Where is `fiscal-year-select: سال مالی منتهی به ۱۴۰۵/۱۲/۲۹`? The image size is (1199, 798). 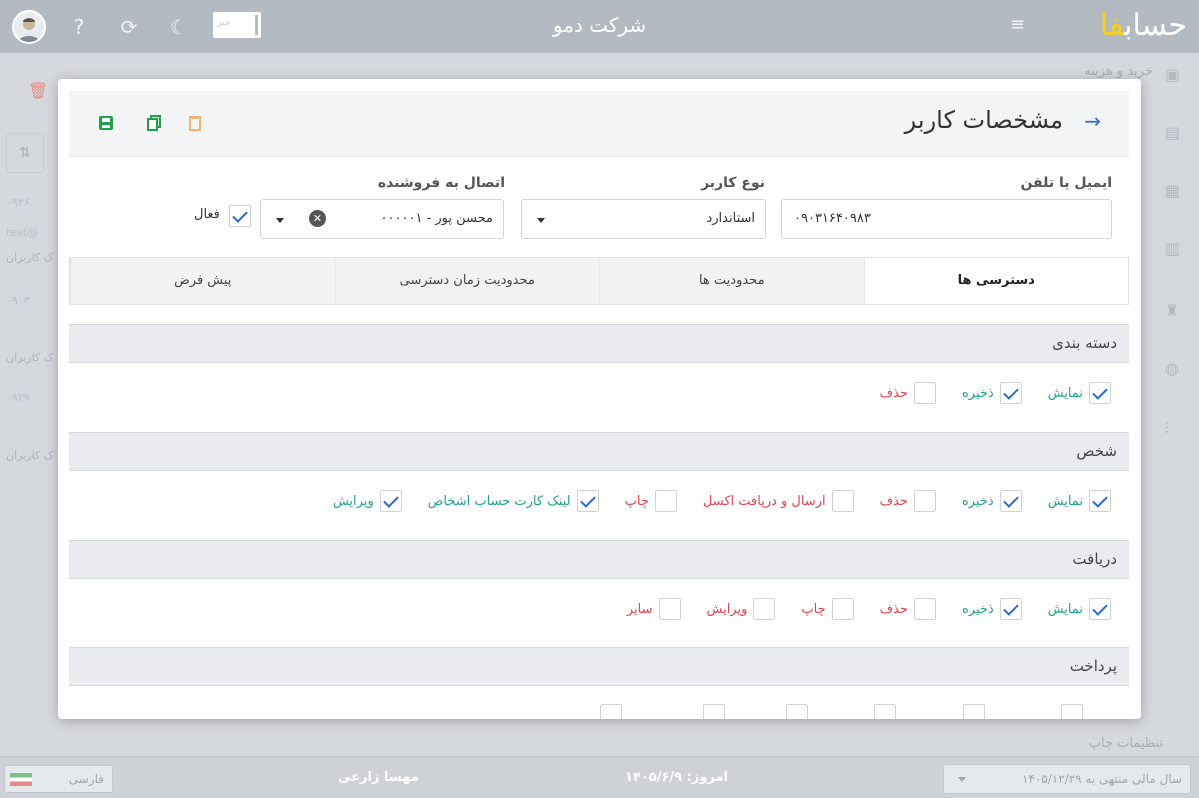 fiscal-year-select: سال مالی منتهی به ۱۴۰۵/۱۲/۲۹ is located at coordinates (1067, 779).